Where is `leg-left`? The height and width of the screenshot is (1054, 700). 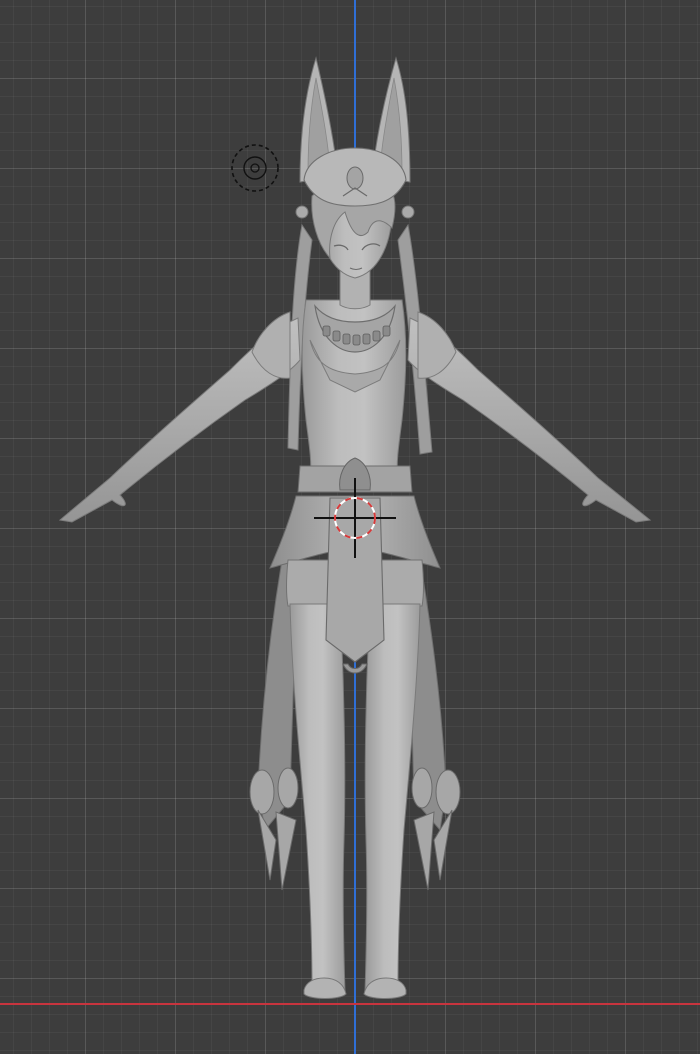
leg-left is located at coordinates (317, 800).